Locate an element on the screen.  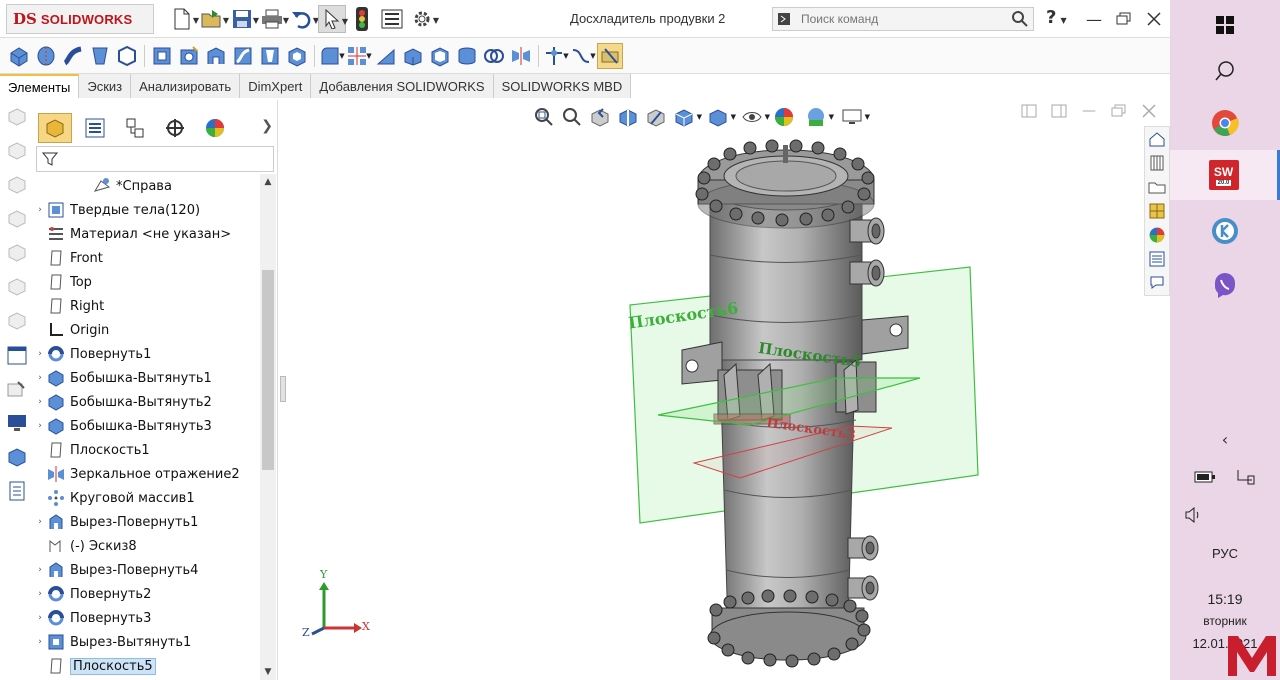
tree-item: Origin is located at coordinates (71, 330).